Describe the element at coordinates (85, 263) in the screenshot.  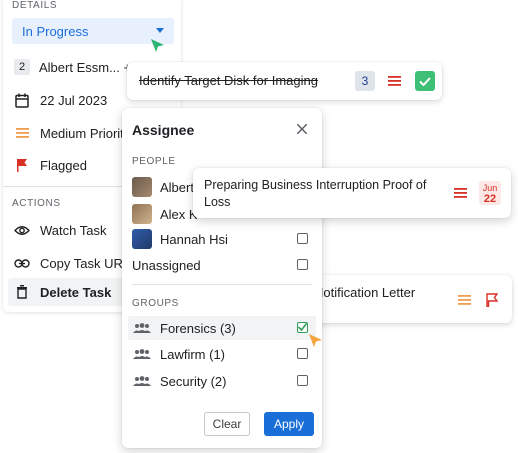
I see `copy-task-url-label: Copy Task URL` at that location.